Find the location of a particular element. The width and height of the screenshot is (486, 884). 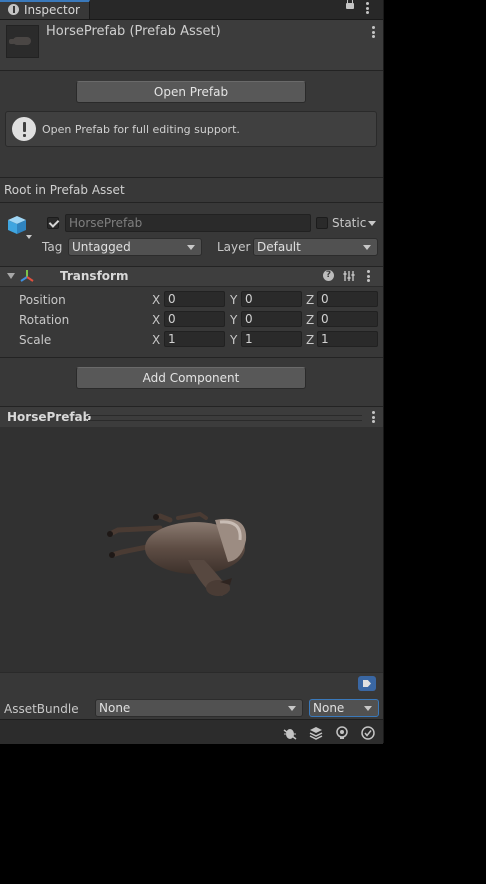

static-checkbox is located at coordinates (322, 223).